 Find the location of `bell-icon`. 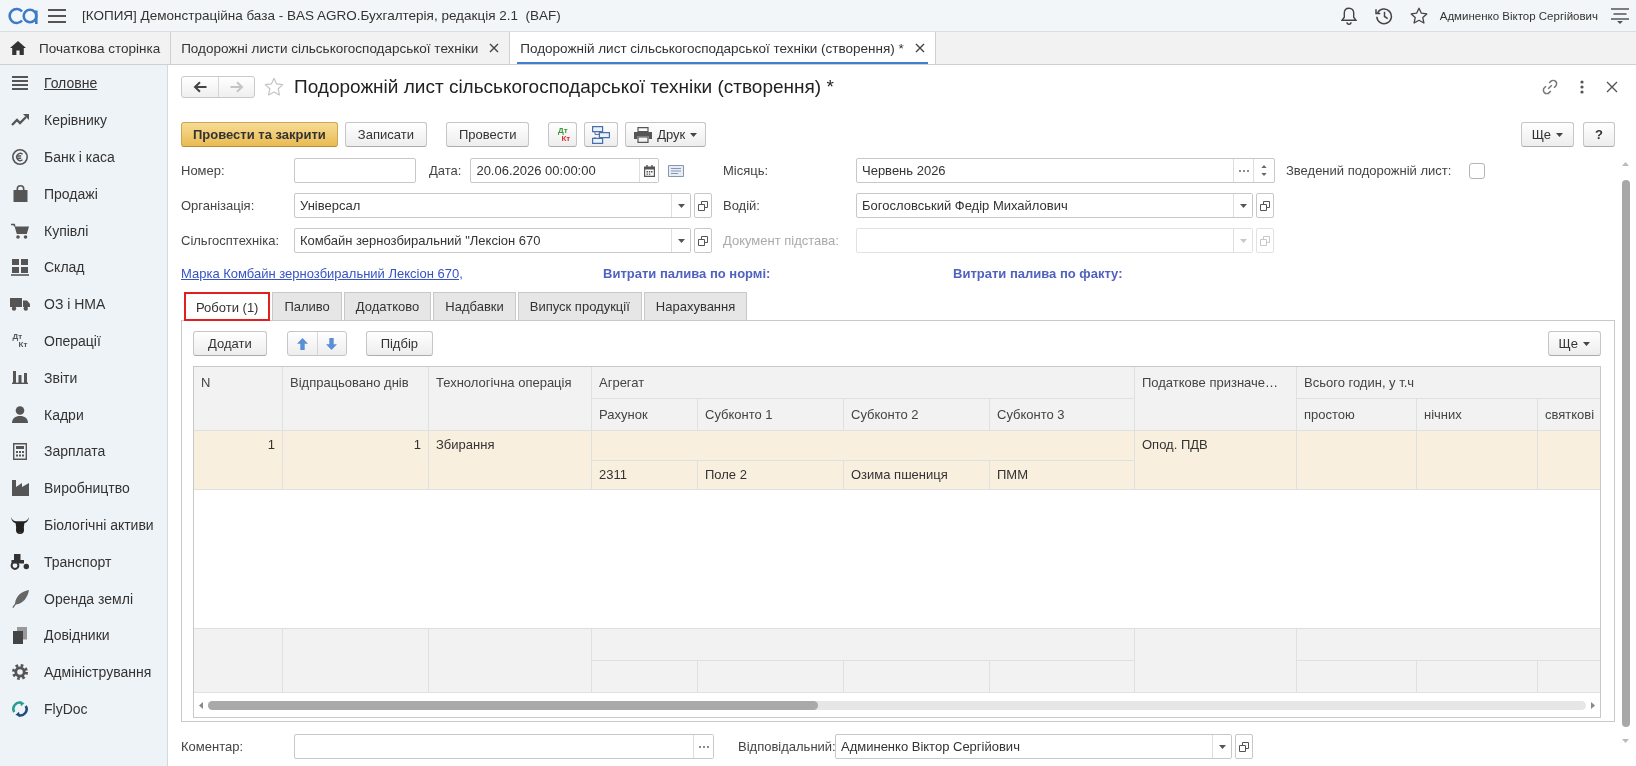

bell-icon is located at coordinates (1348, 15).